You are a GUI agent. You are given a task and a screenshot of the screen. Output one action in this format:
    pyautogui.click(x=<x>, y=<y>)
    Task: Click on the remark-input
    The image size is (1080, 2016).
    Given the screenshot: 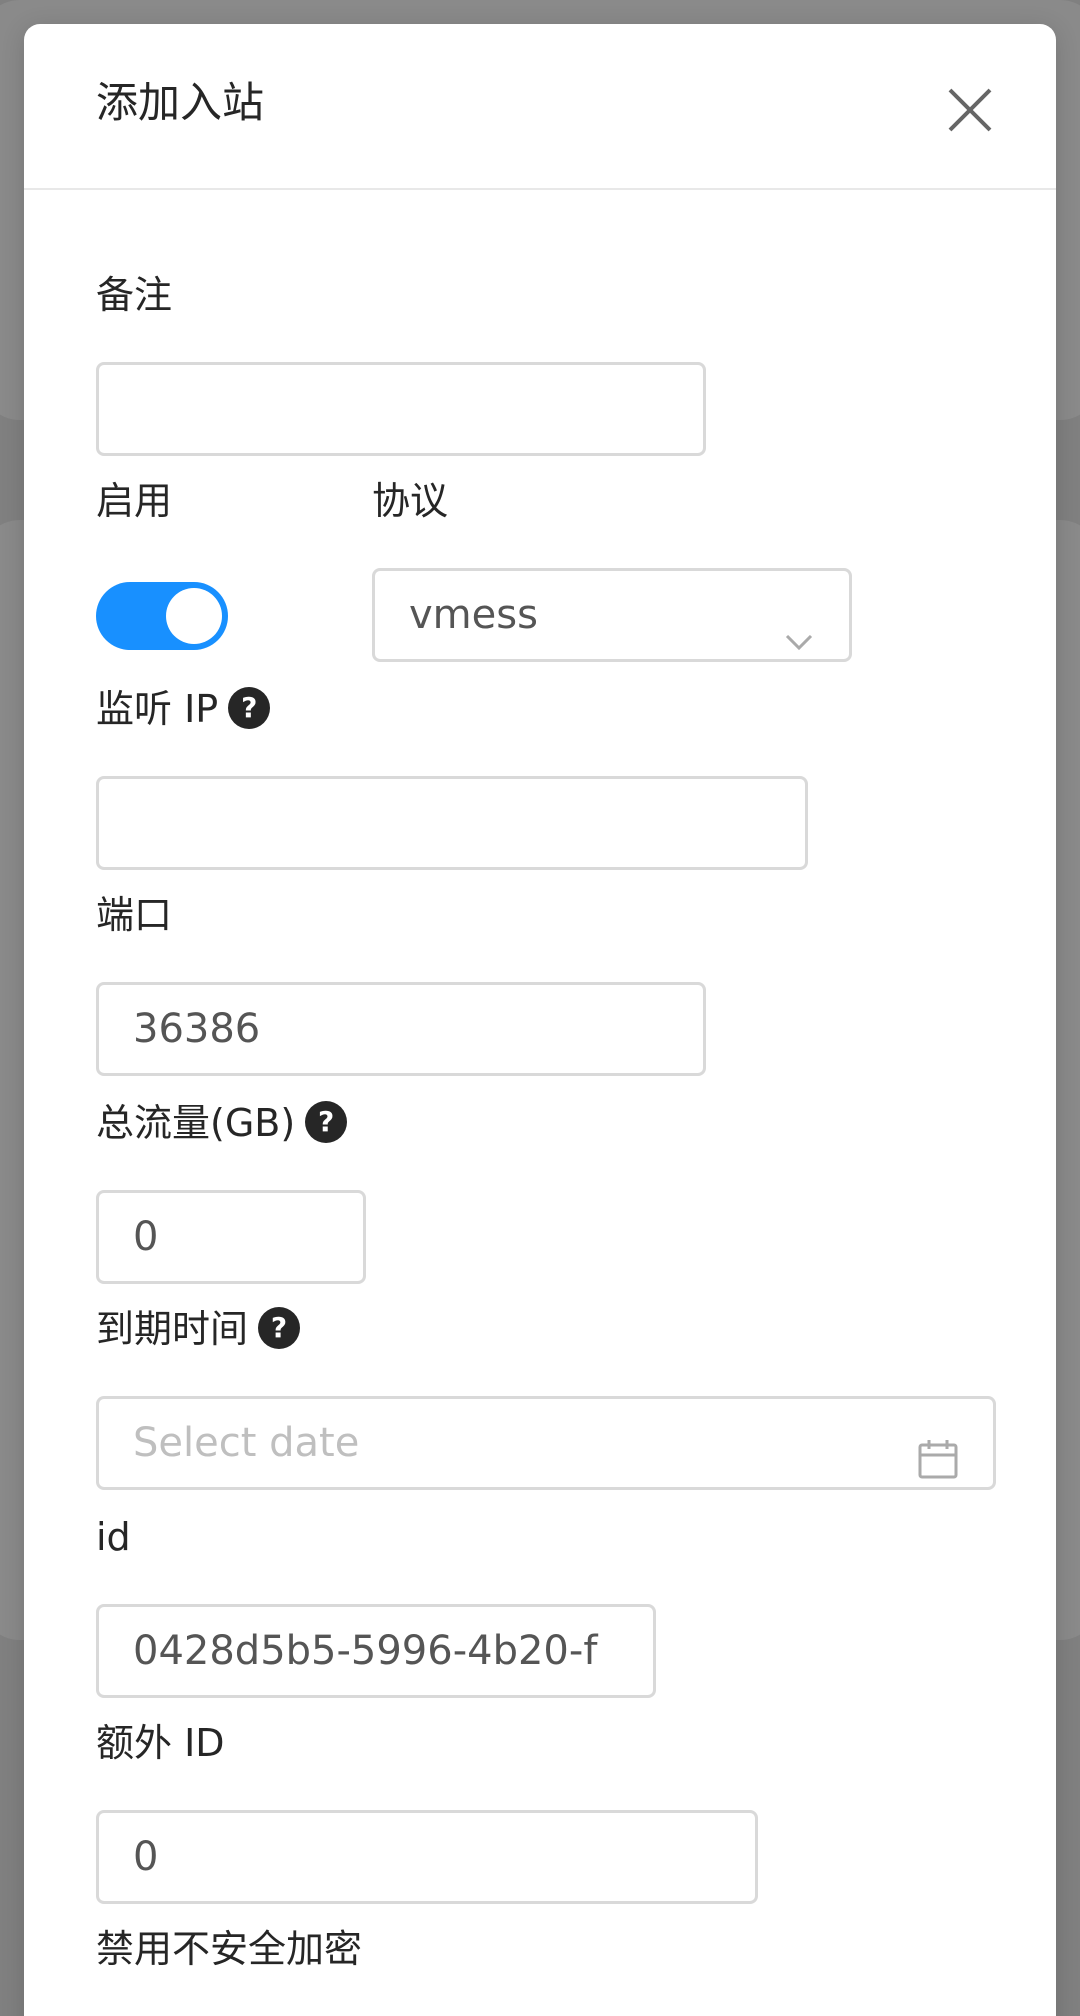 What is the action you would take?
    pyautogui.click(x=401, y=409)
    